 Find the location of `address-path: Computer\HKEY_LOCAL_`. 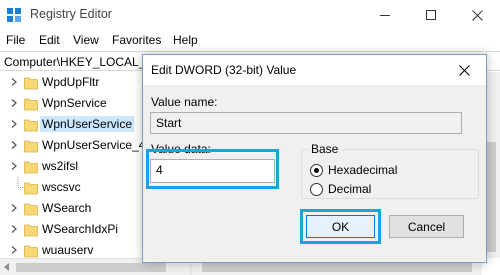

address-path: Computer\HKEY_LOCAL_ is located at coordinates (75, 62).